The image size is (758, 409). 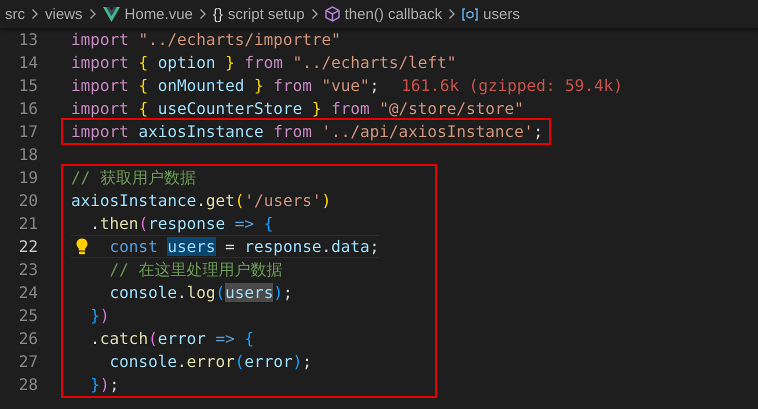 What do you see at coordinates (171, 339) in the screenshot?
I see `code-line: .catch(error => {` at bounding box center [171, 339].